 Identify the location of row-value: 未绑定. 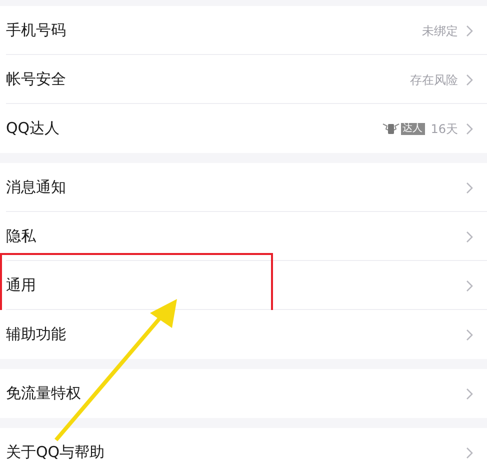
(440, 31).